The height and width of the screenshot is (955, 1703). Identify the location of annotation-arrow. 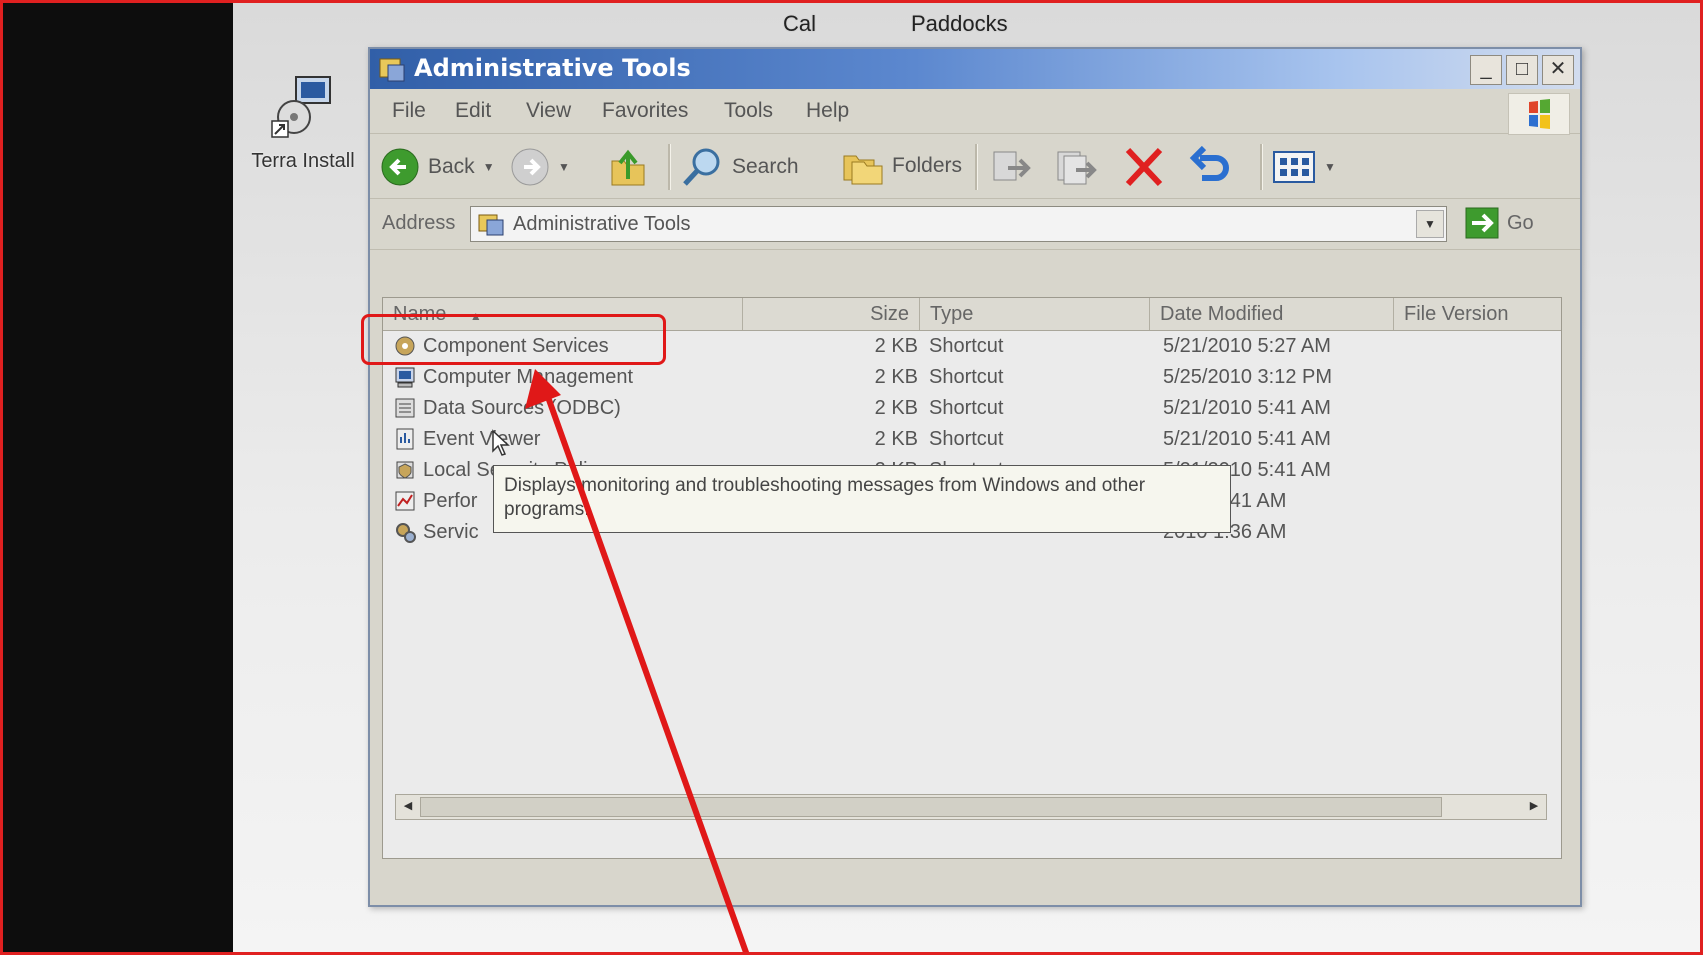
(637, 660).